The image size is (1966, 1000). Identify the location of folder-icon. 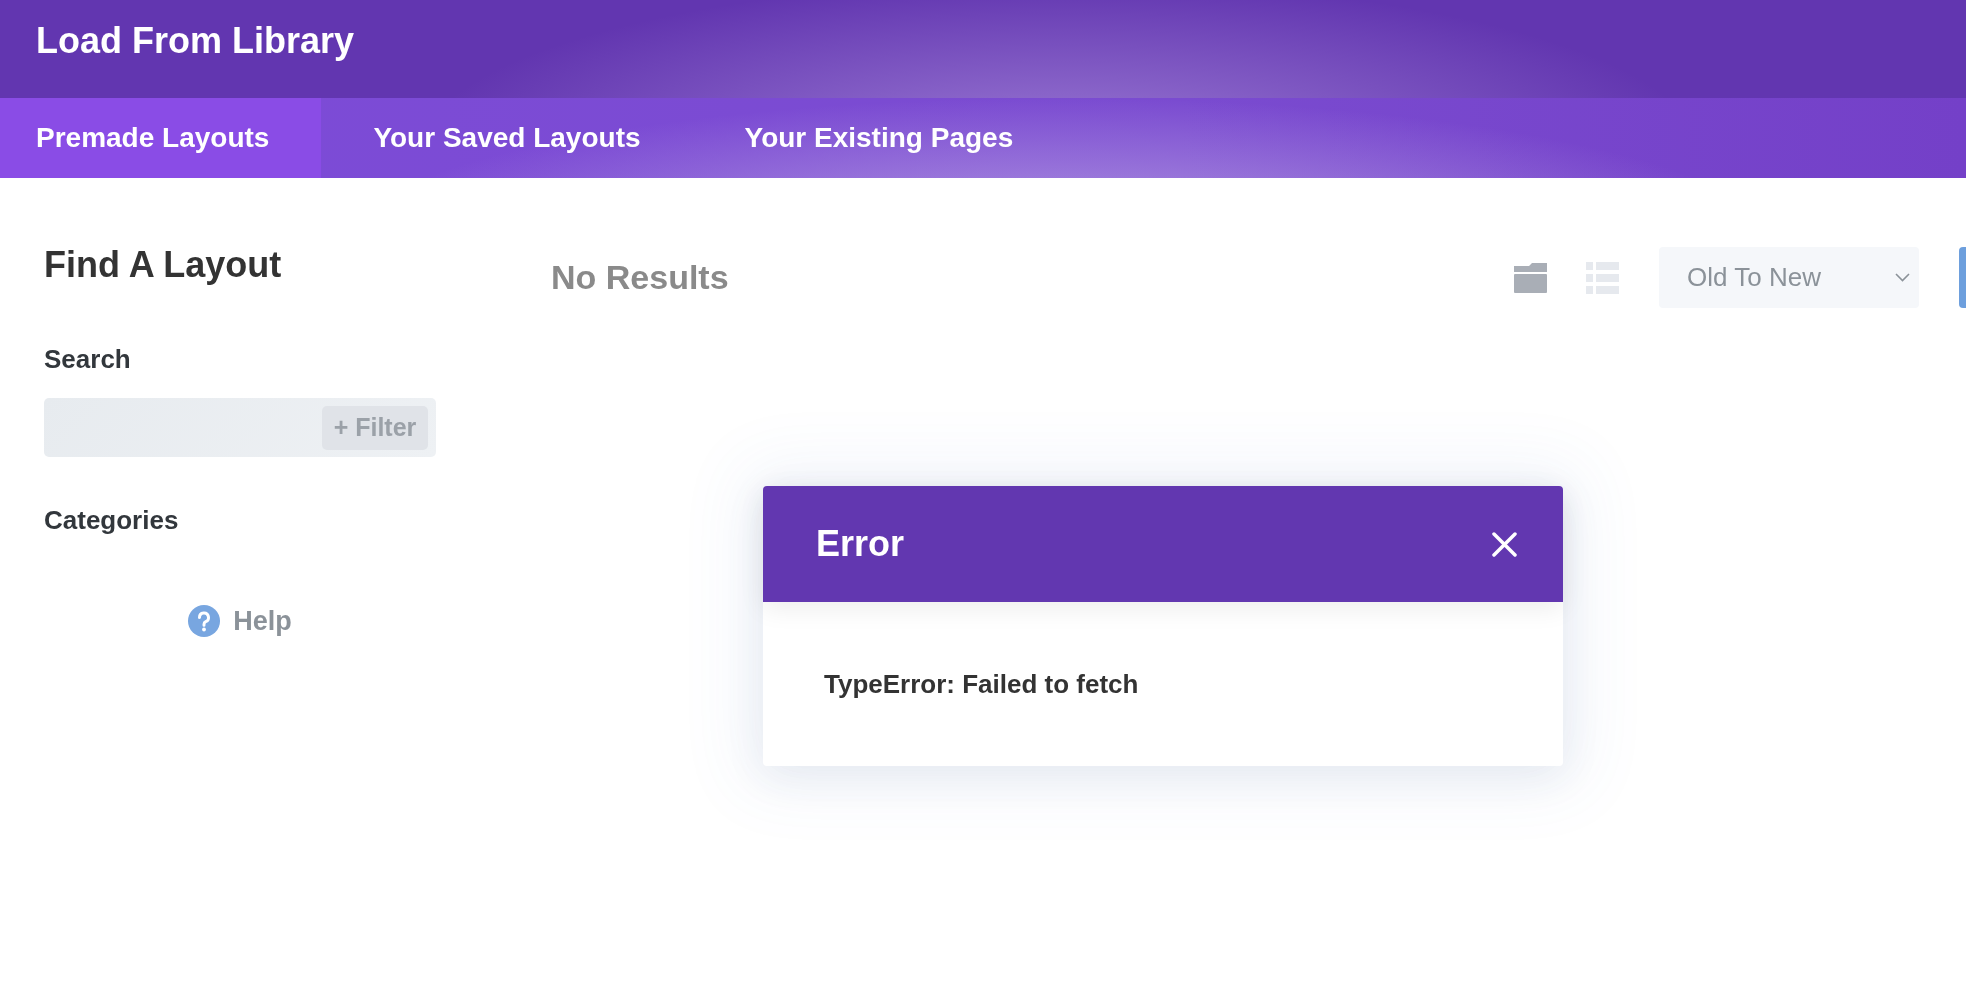
(1530, 277).